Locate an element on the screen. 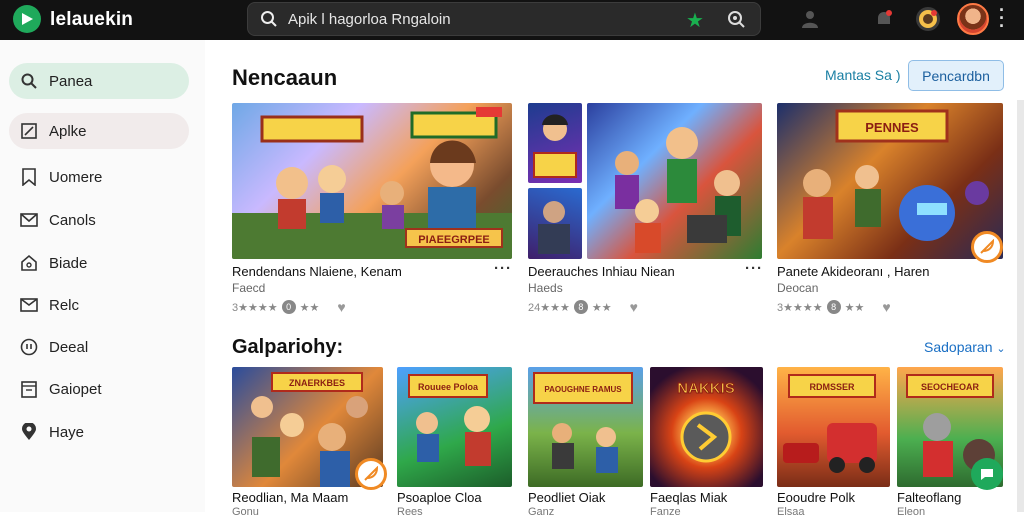 This screenshot has width=1024, height=518. kebab-menu-icon: · · · is located at coordinates (1002, 18).